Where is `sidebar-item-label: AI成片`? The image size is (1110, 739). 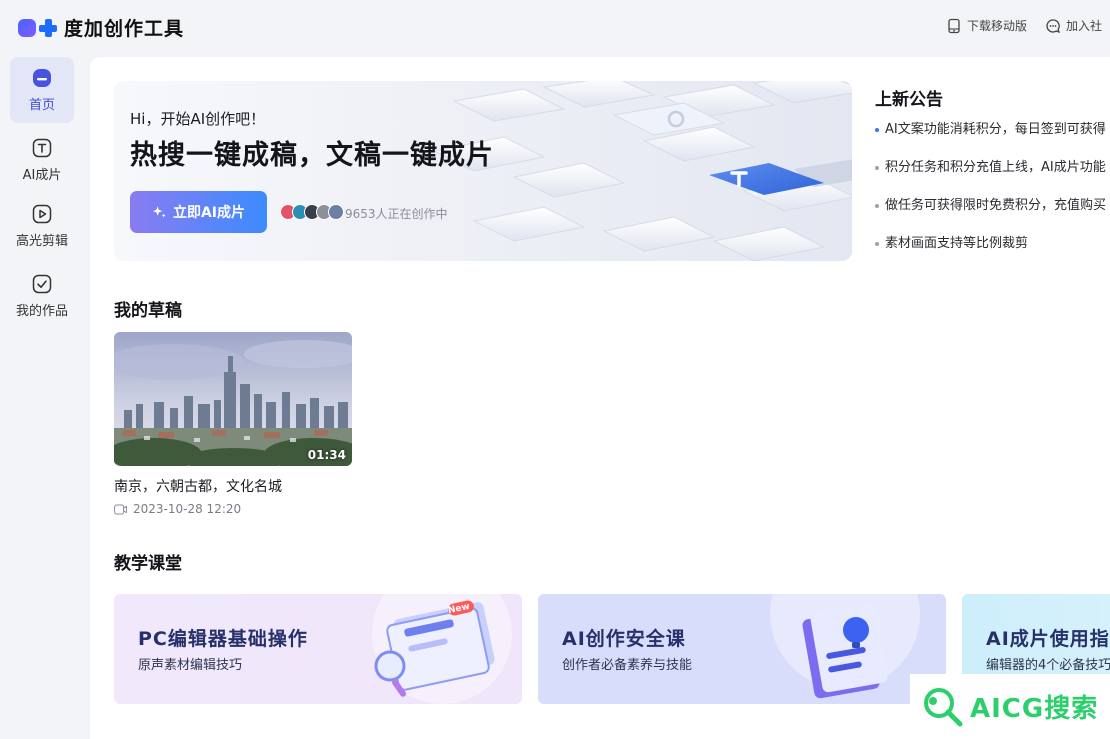 sidebar-item-label: AI成片 is located at coordinates (42, 175).